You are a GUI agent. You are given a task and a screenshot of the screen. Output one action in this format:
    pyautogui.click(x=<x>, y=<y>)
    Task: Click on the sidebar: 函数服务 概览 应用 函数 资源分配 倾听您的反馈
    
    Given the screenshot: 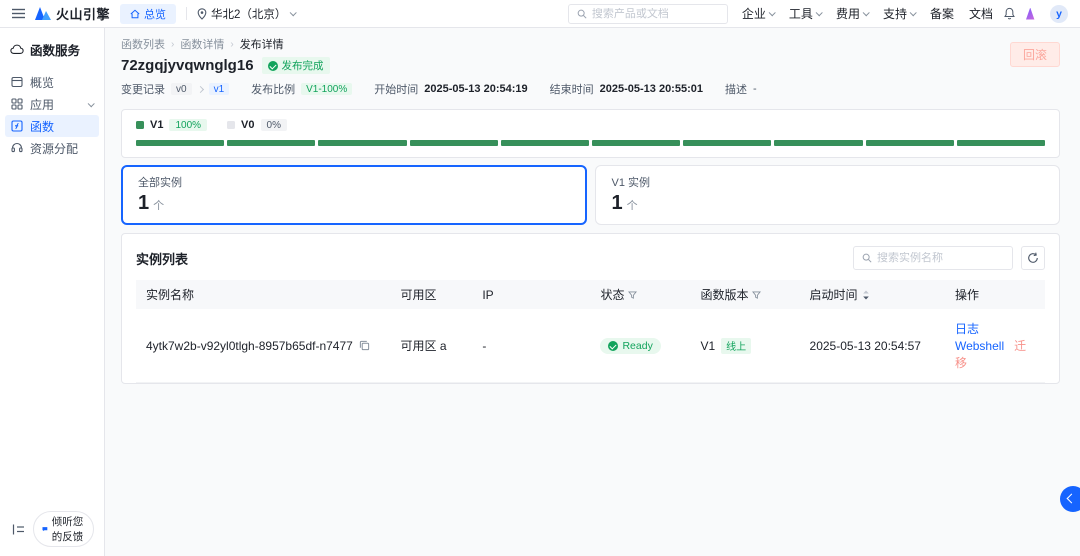 What is the action you would take?
    pyautogui.click(x=52, y=292)
    